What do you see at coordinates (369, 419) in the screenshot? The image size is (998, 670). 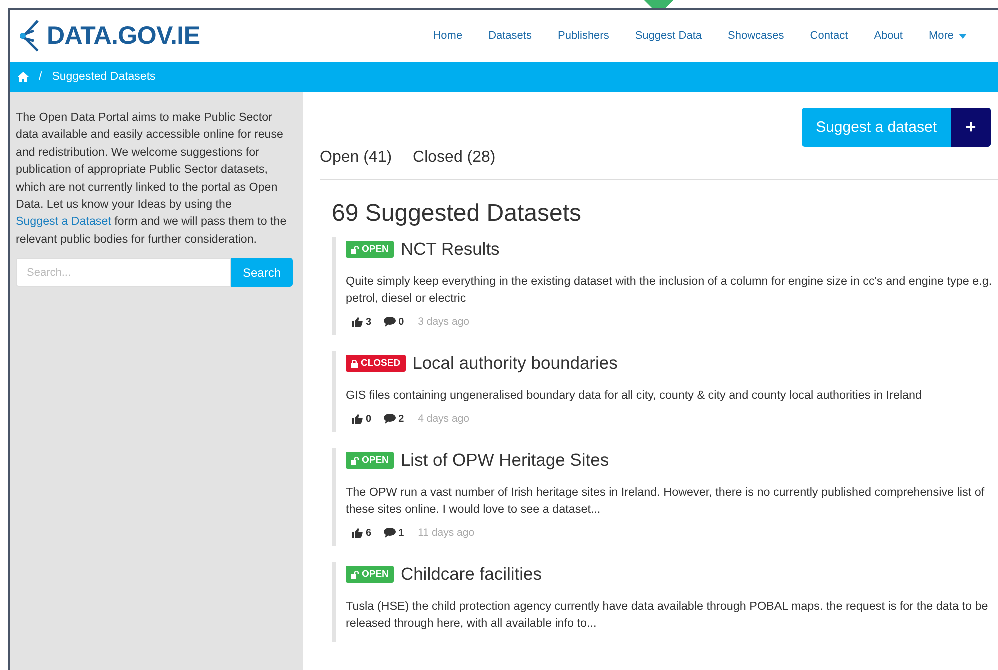 I see `vote-count: 0` at bounding box center [369, 419].